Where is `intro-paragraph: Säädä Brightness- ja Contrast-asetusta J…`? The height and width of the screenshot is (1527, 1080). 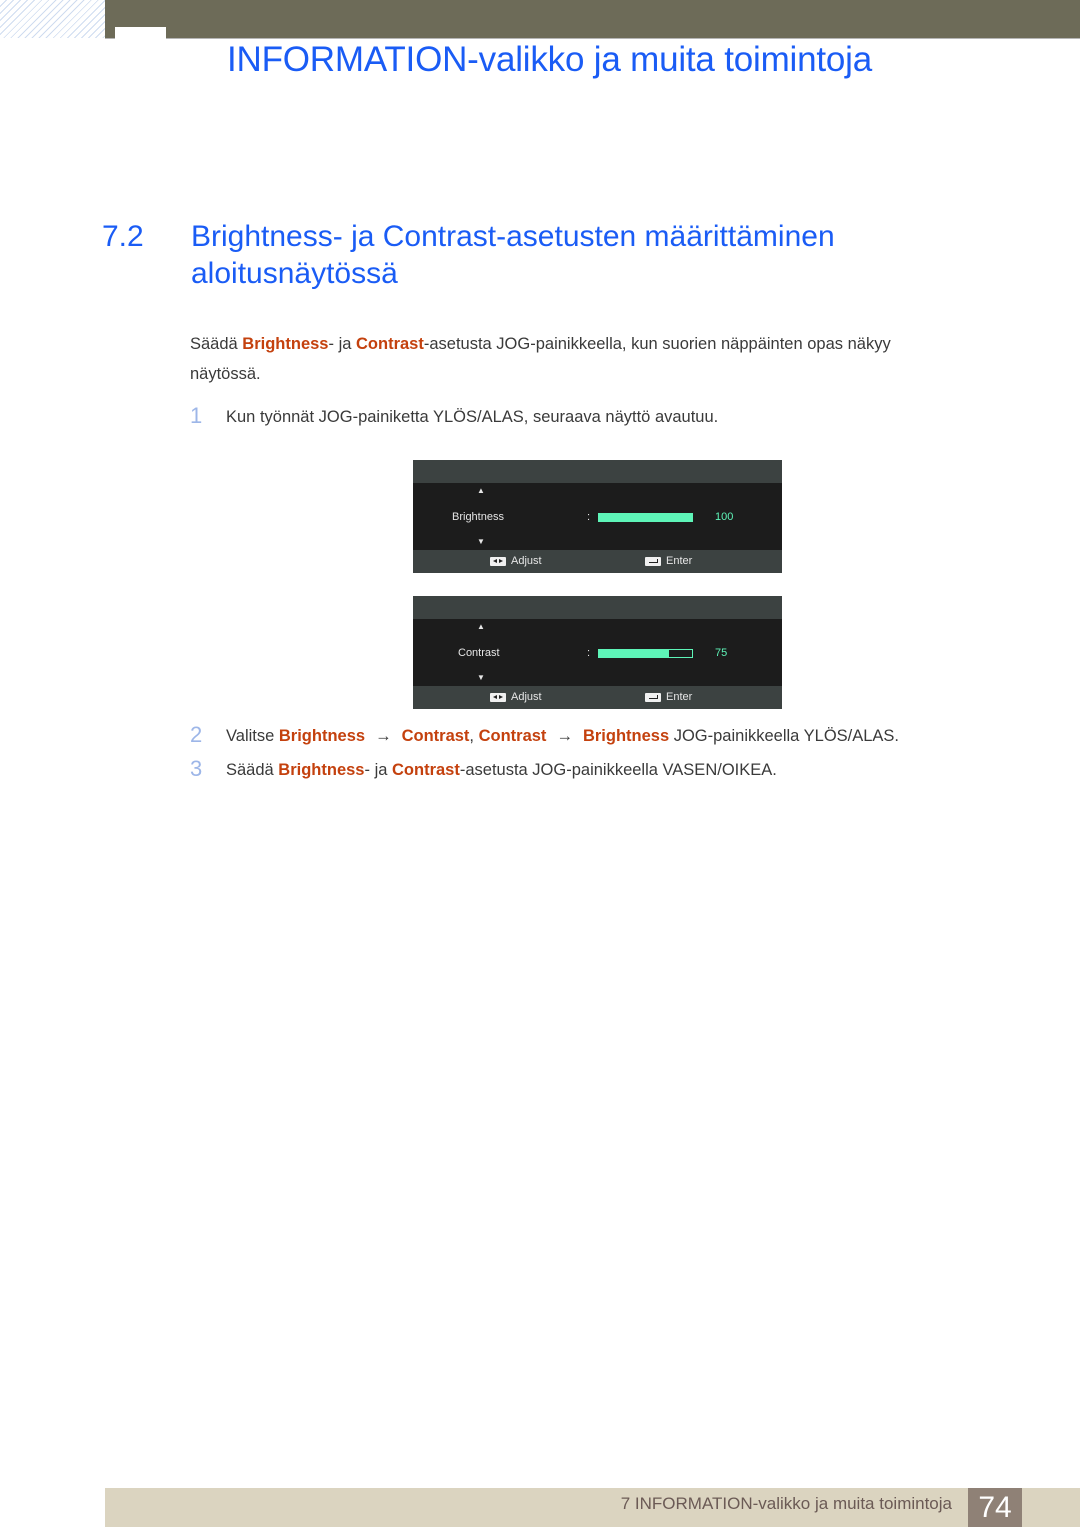 intro-paragraph: Säädä Brightness- ja Contrast-asetusta J… is located at coordinates (570, 359).